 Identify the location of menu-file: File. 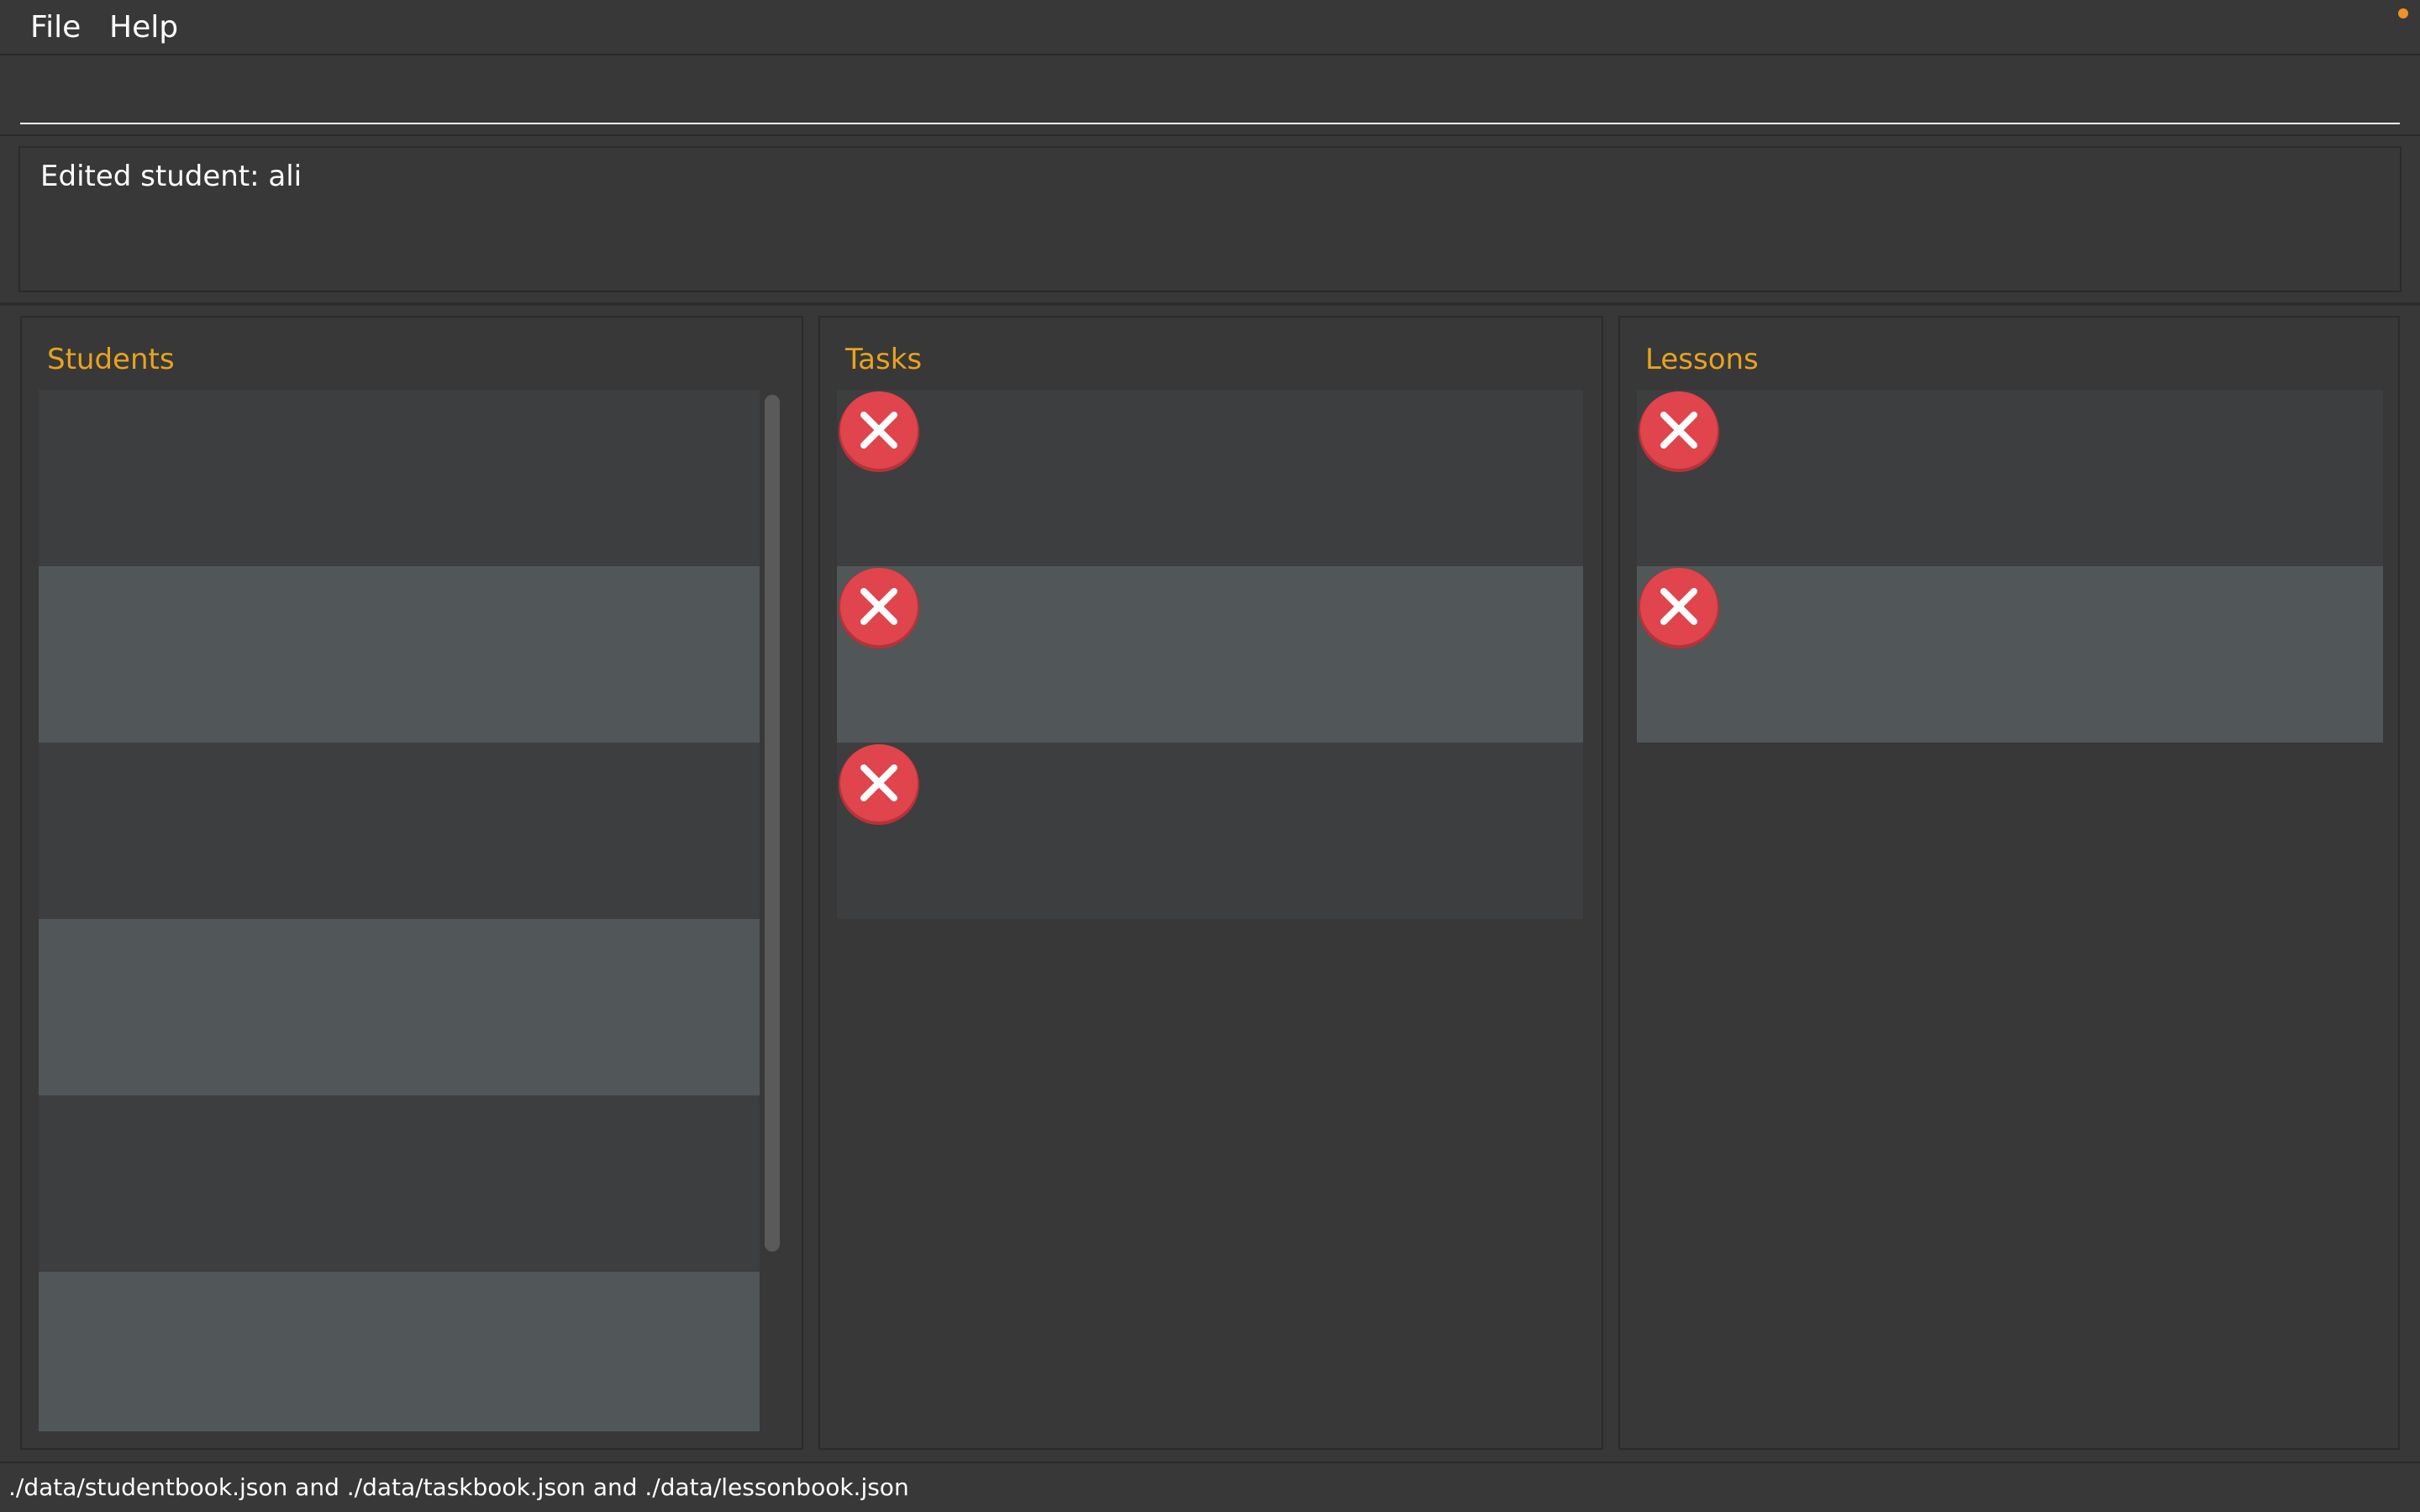
(55, 27).